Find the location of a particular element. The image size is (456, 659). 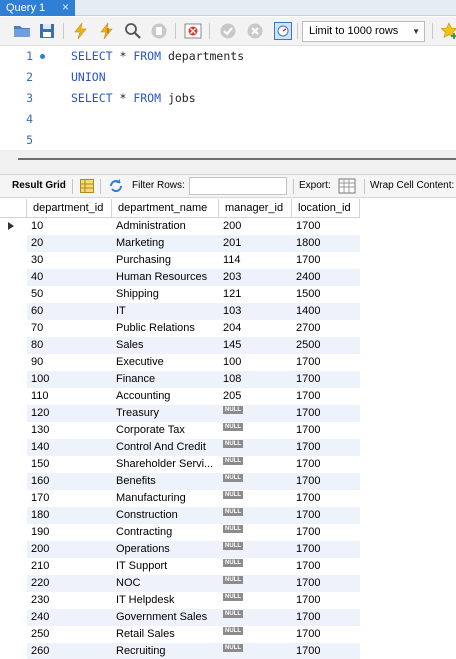

result-grid-label: Result Grid is located at coordinates (39, 186).